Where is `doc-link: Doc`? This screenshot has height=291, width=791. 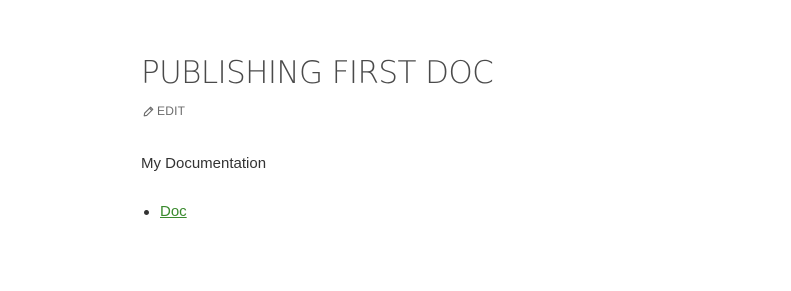
doc-link: Doc is located at coordinates (173, 212).